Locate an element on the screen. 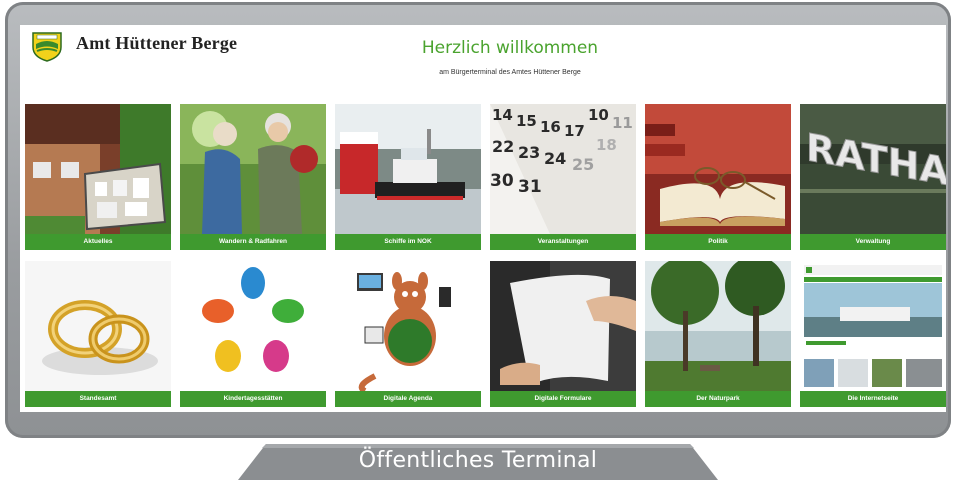 This screenshot has width=957, height=480. svg-text: 23 is located at coordinates (529, 152).